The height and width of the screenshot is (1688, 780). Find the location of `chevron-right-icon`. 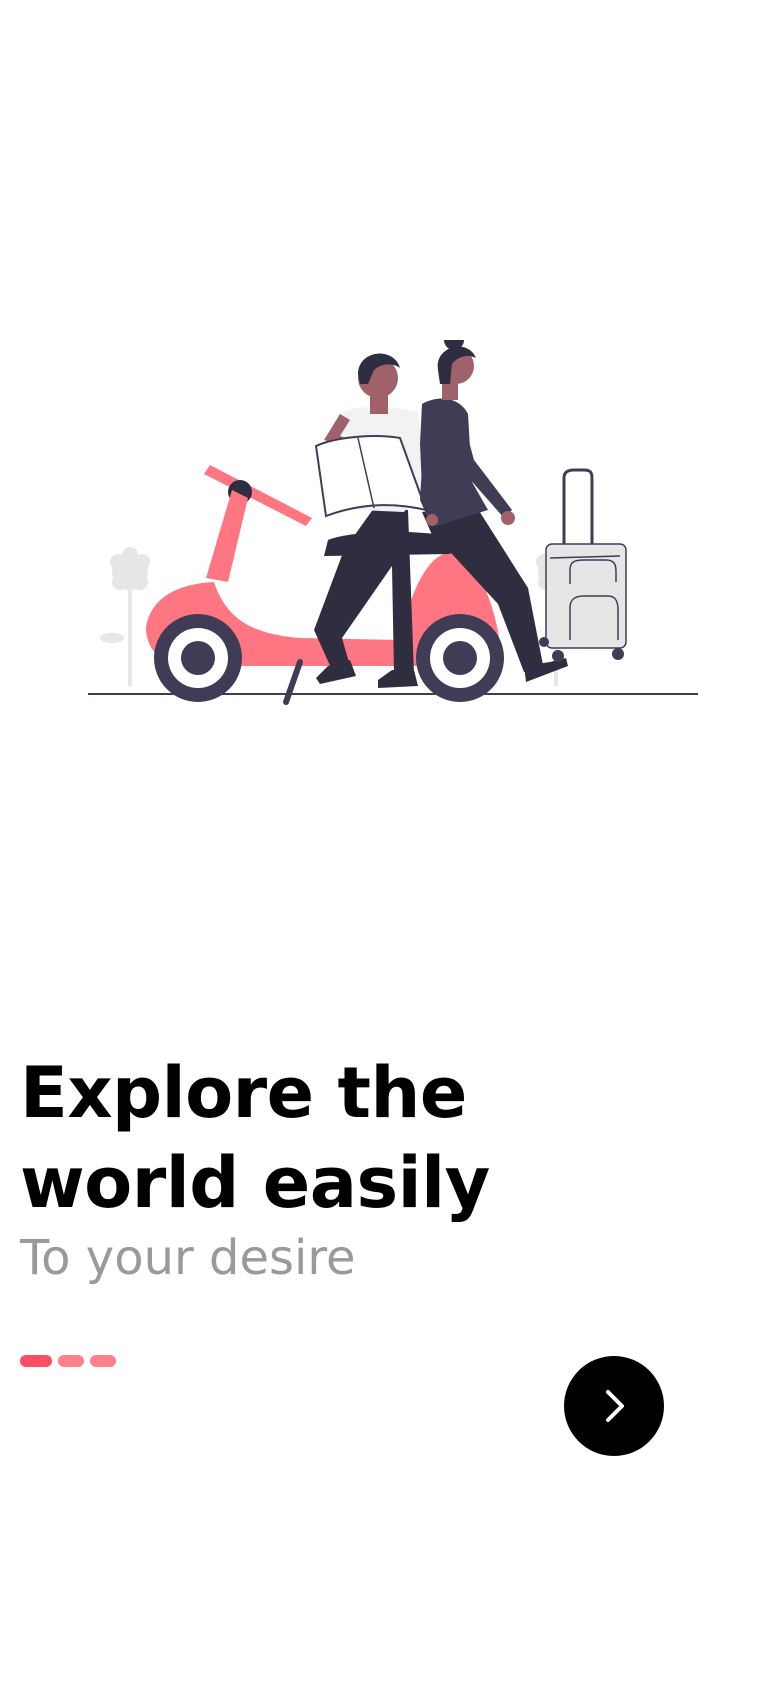

chevron-right-icon is located at coordinates (615, 1406).